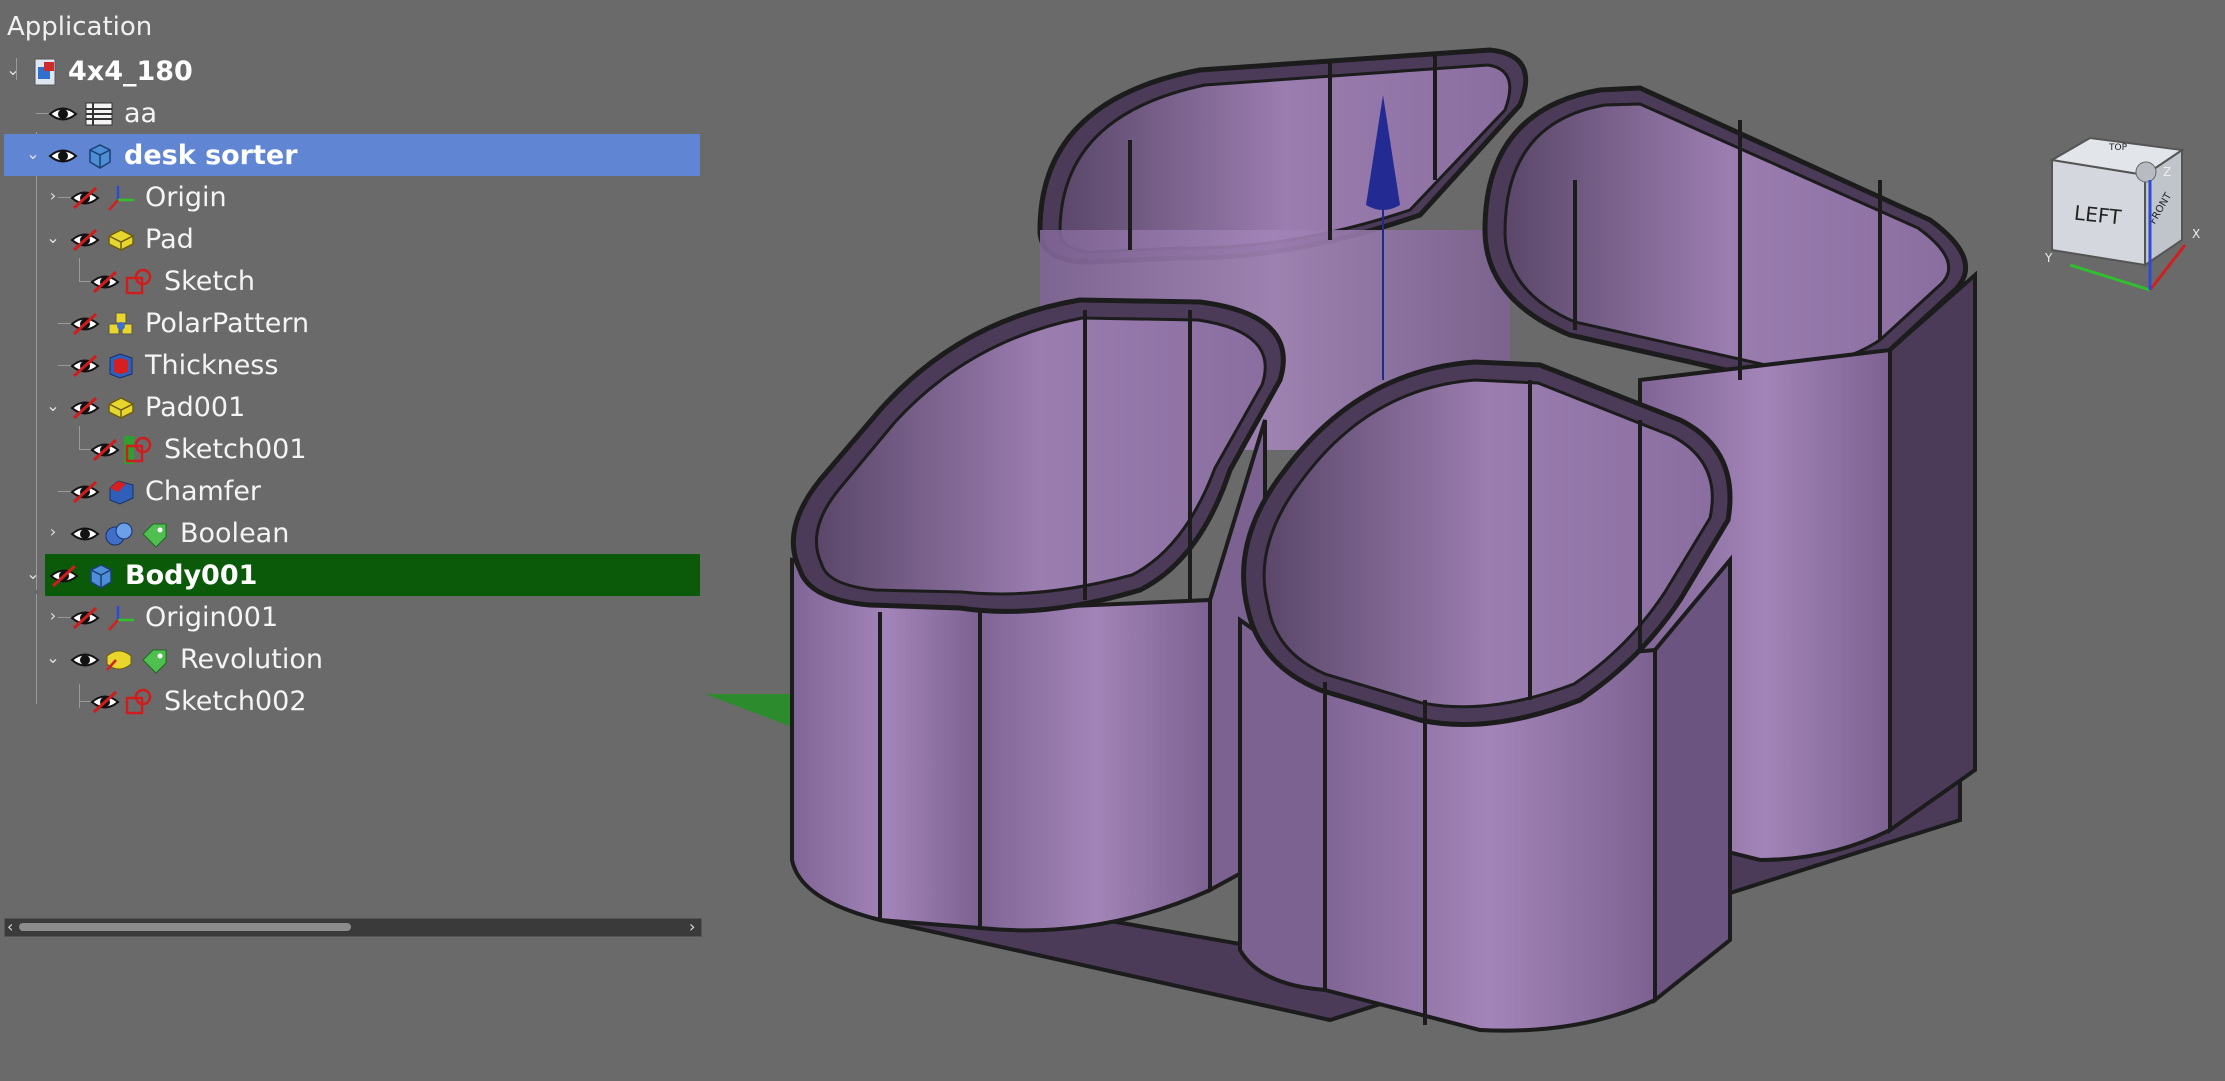 The width and height of the screenshot is (2225, 1081). I want to click on tree-item-document: ⌄ 4x4_180, so click(350, 71).